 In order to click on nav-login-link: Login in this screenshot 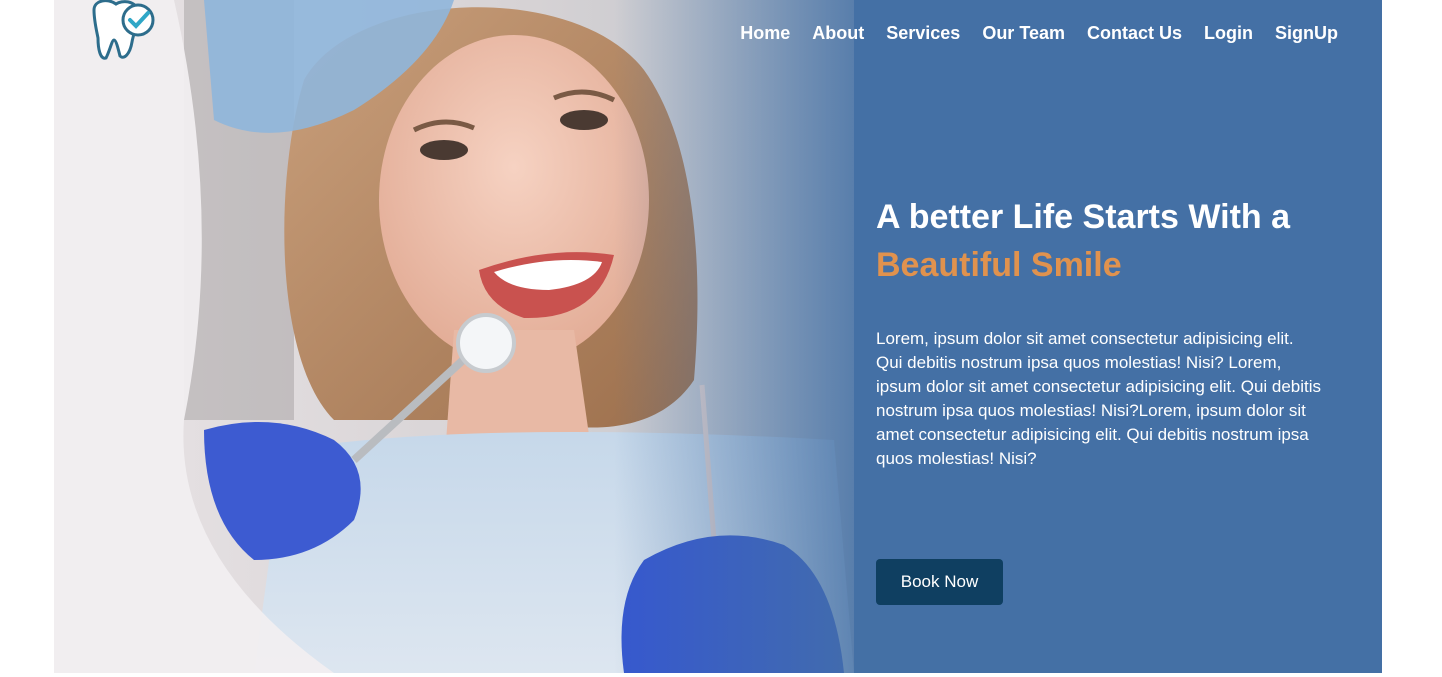, I will do `click(1228, 33)`.